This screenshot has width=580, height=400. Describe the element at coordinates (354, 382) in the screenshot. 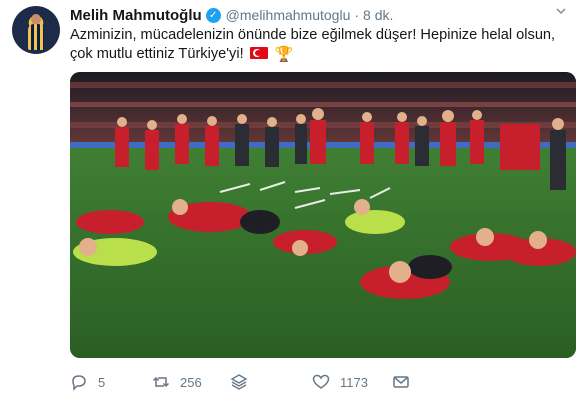

I see `like-count: 1173` at that location.